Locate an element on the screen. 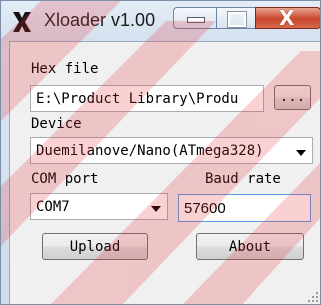 This screenshot has width=321, height=305. maximize-button is located at coordinates (236, 18).